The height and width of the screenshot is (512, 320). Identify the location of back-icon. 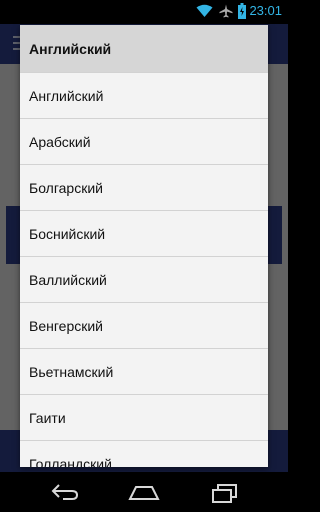
(65, 492).